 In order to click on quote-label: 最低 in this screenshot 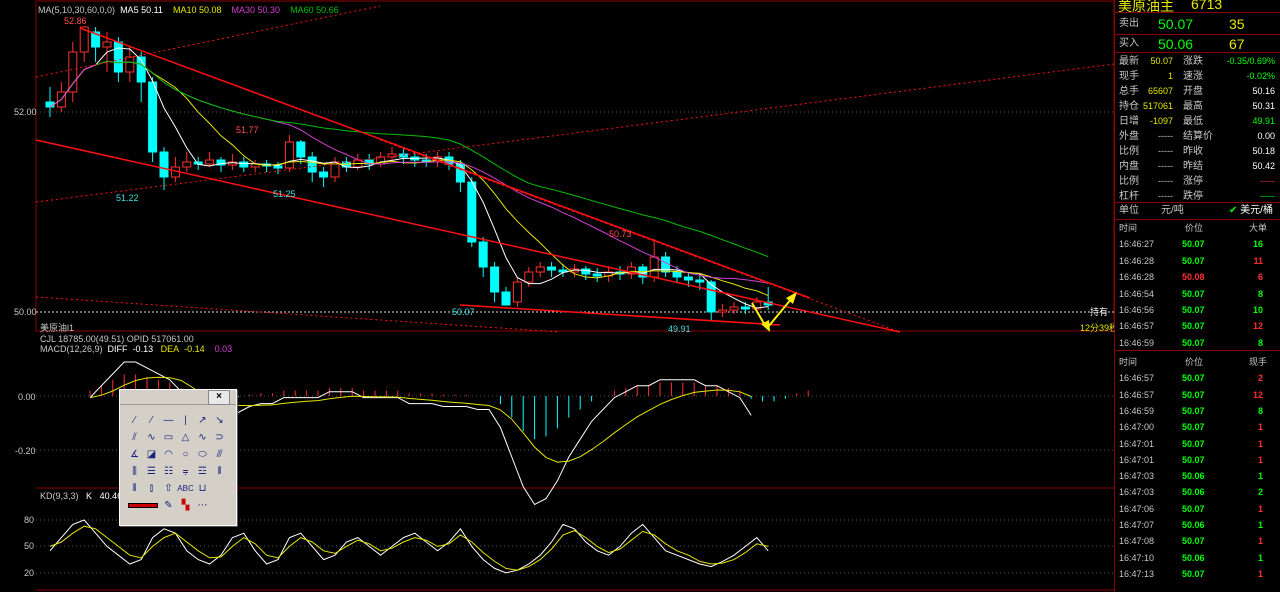, I will do `click(1193, 121)`.